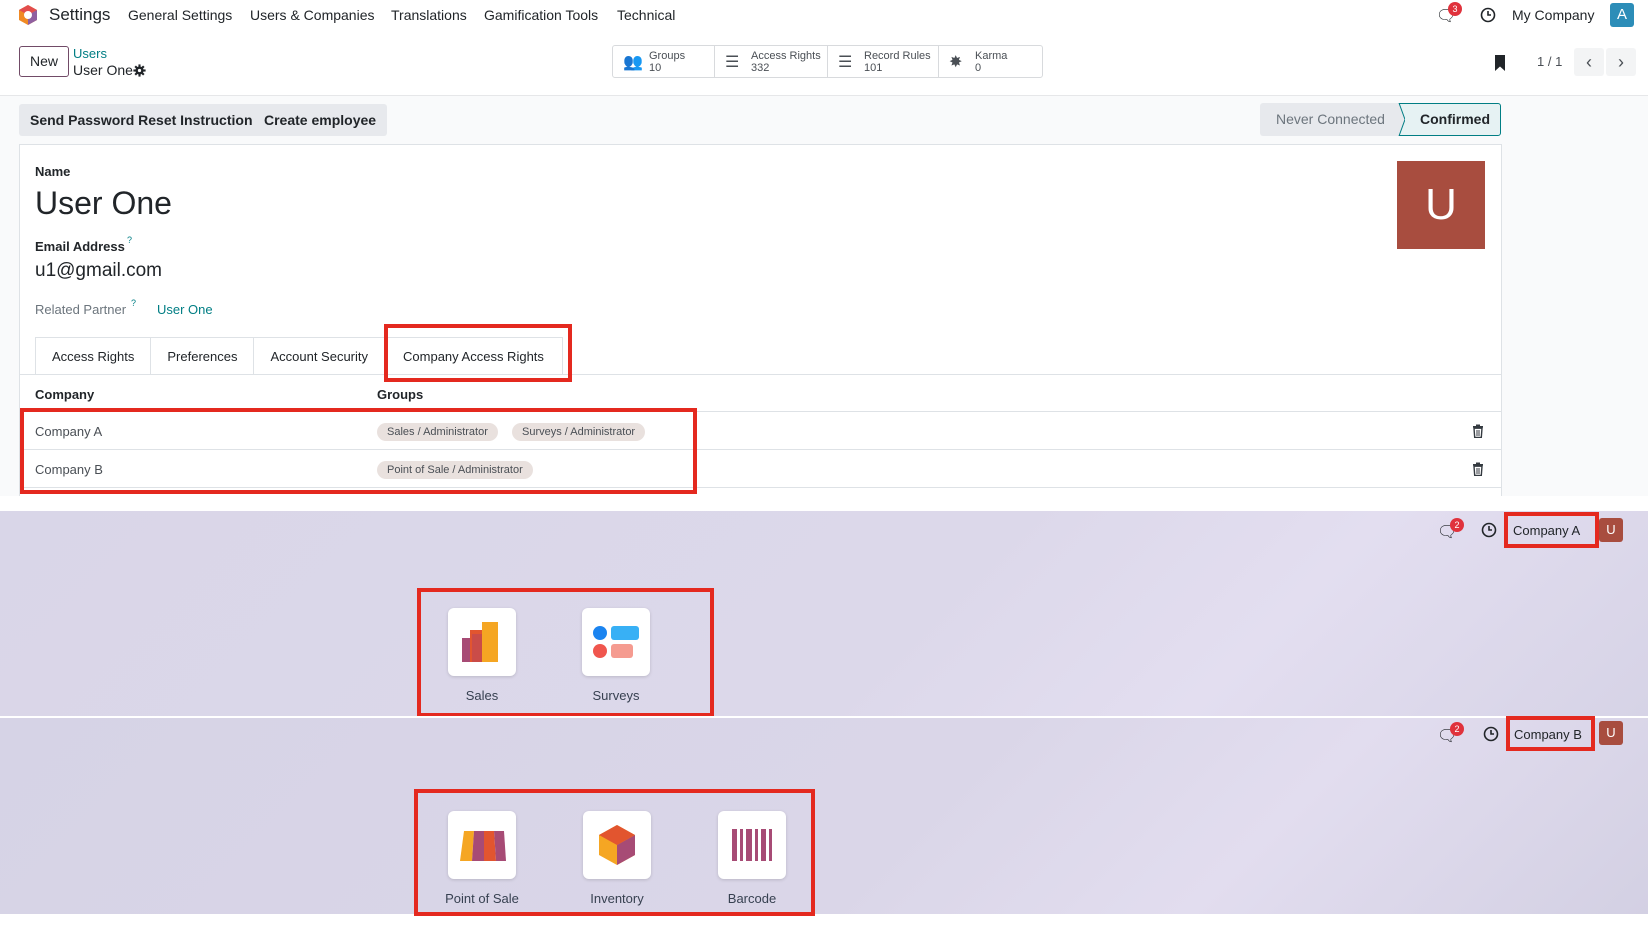  I want to click on breadcrumb-users: Users, so click(90, 53).